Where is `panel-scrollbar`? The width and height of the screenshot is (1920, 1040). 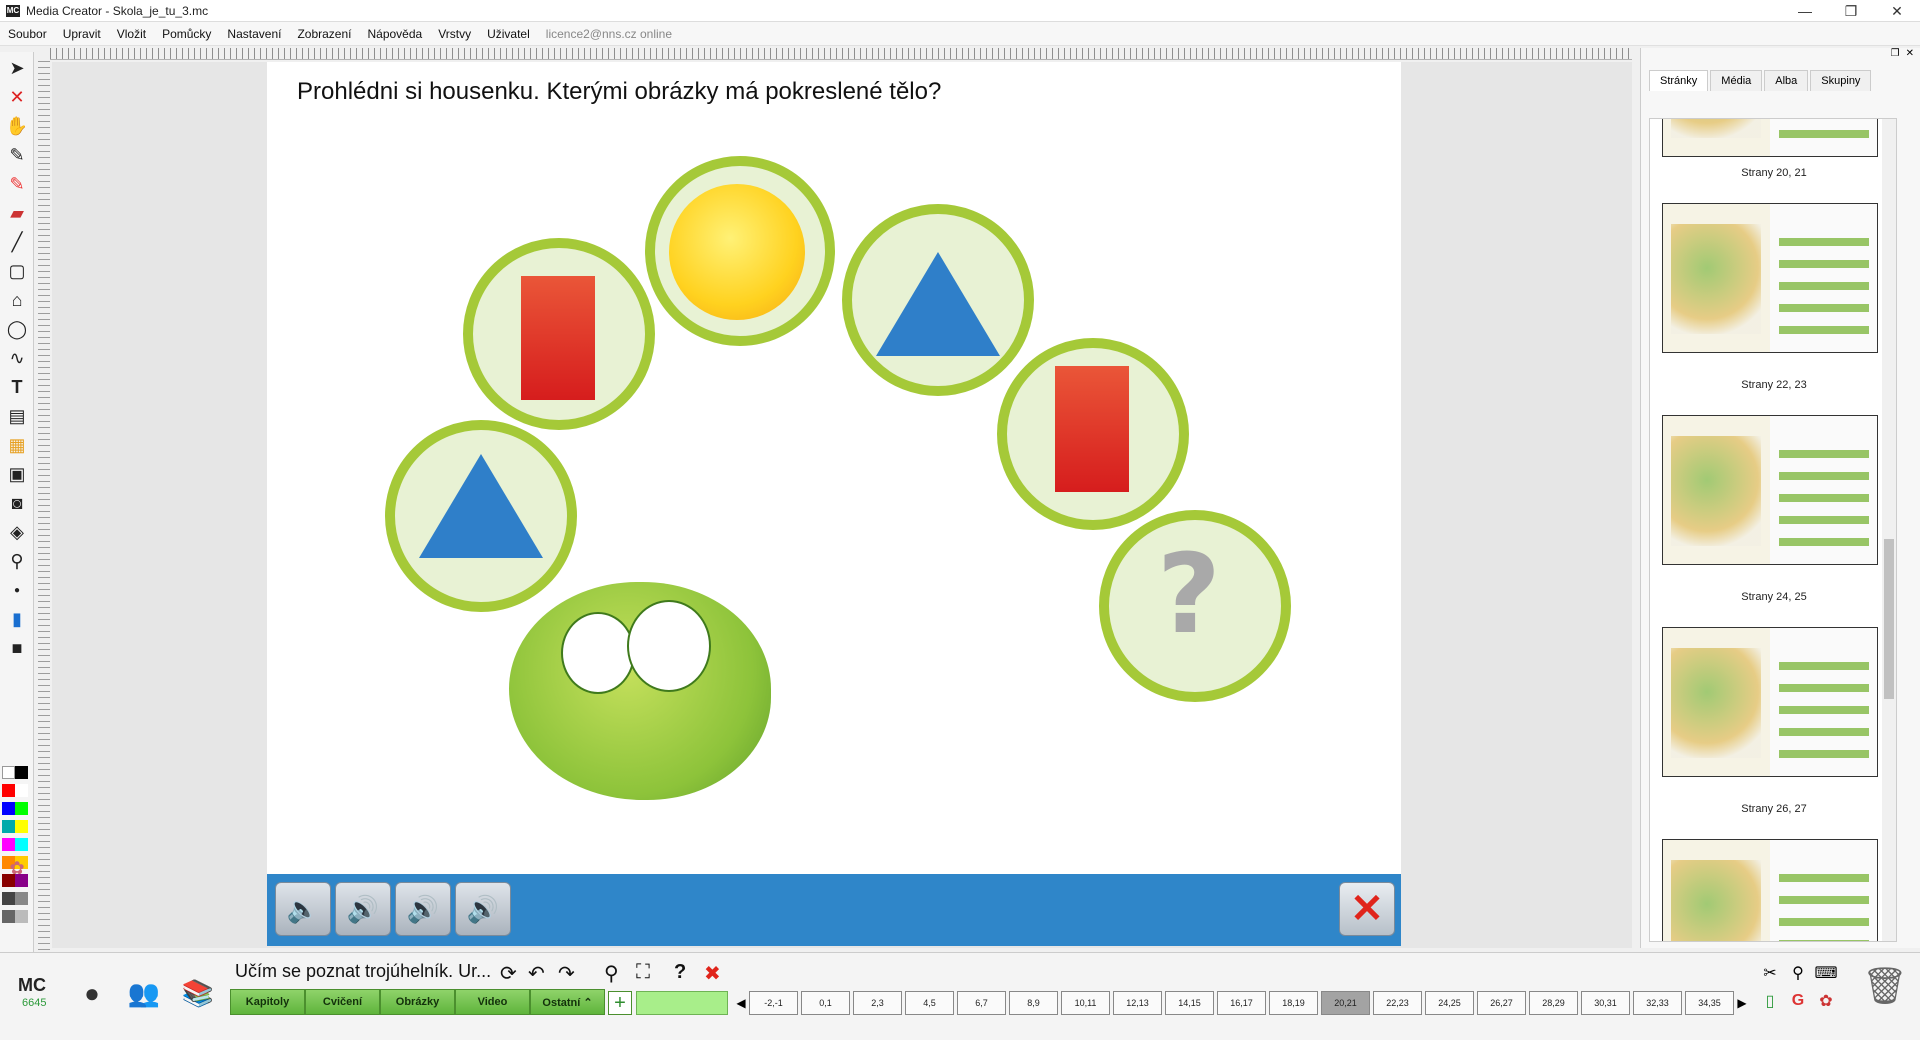
panel-scrollbar is located at coordinates (1889, 530).